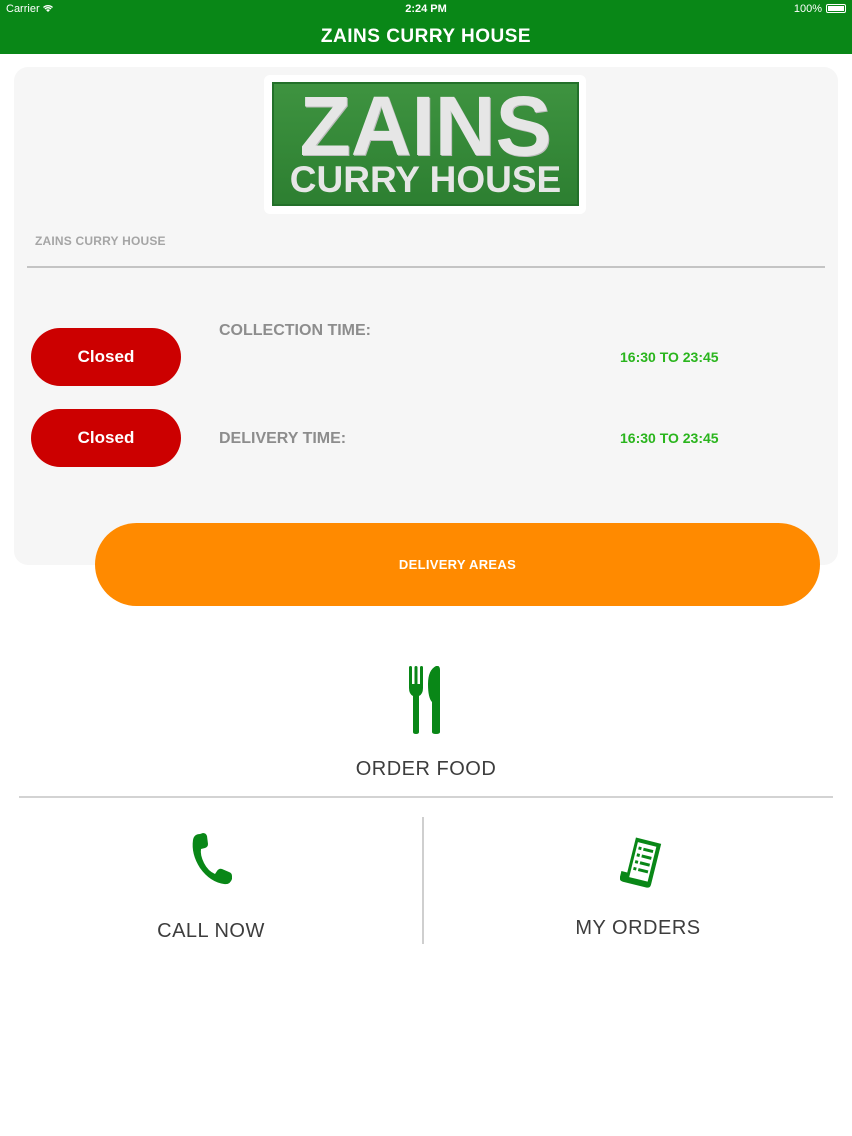 This screenshot has height=1136, width=852. Describe the element at coordinates (425, 179) in the screenshot. I see `logo-text-sub: CURRY HOUSE` at that location.